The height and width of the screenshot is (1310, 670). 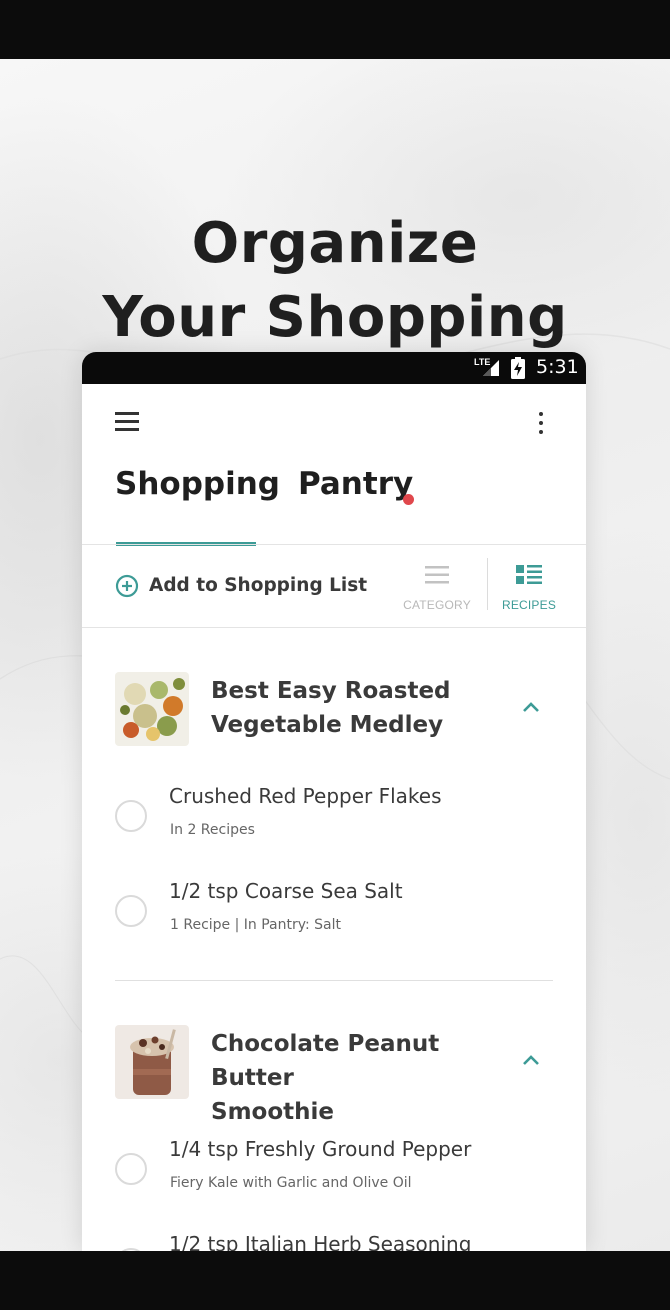 What do you see at coordinates (272, 1112) in the screenshot?
I see `recipe-title-line-2: Smoothie` at bounding box center [272, 1112].